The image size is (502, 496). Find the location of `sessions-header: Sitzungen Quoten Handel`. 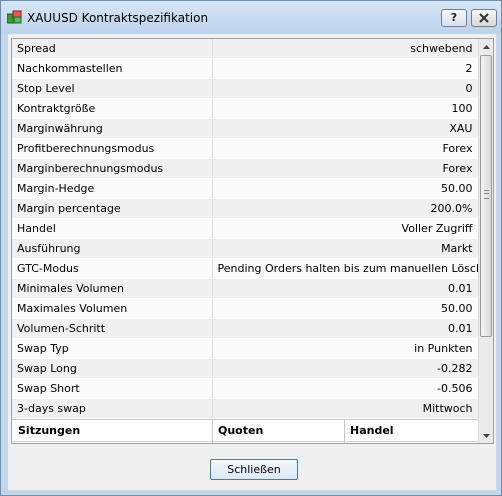

sessions-header: Sitzungen Quoten Handel is located at coordinates (245, 431).